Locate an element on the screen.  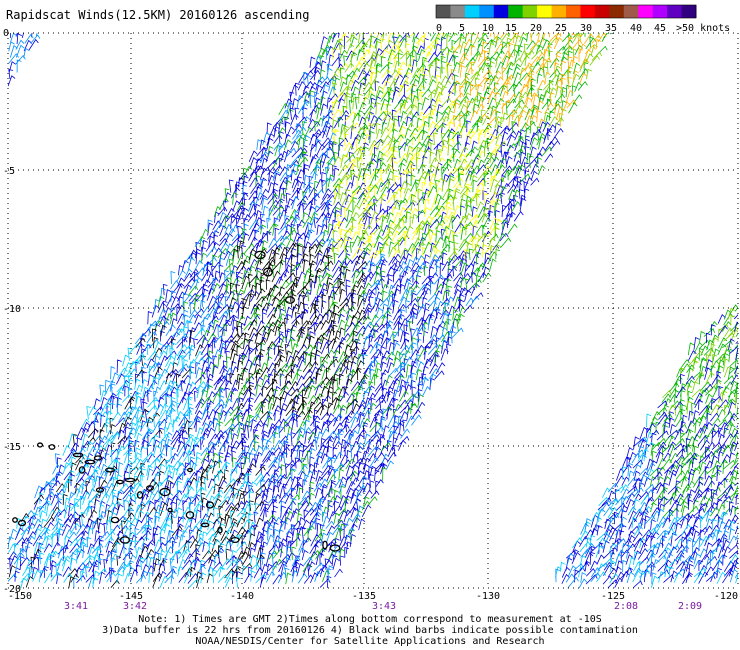
color-scale-bar: 0 5 10 15 20 25 30 35 40 45 >50 knots is located at coordinates (582, 19).